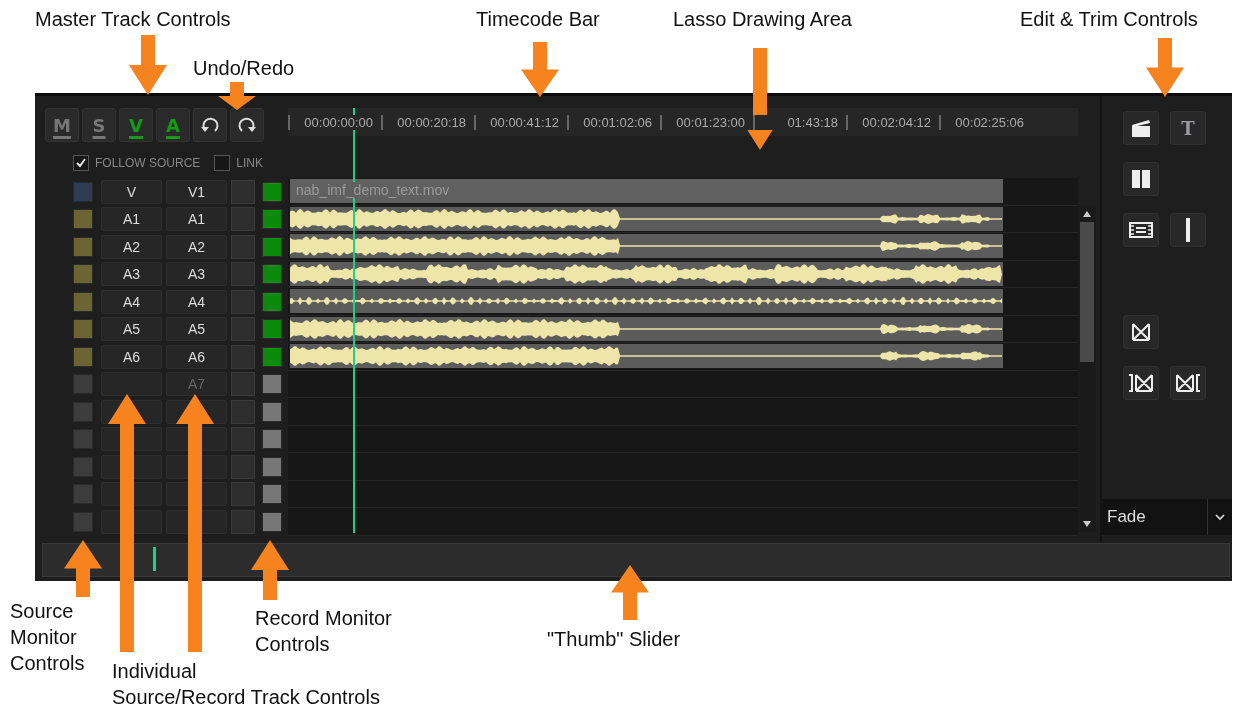 Image resolution: width=1236 pixels, height=711 pixels. What do you see at coordinates (1167, 517) in the screenshot?
I see `transition-dropdown: Fade` at bounding box center [1167, 517].